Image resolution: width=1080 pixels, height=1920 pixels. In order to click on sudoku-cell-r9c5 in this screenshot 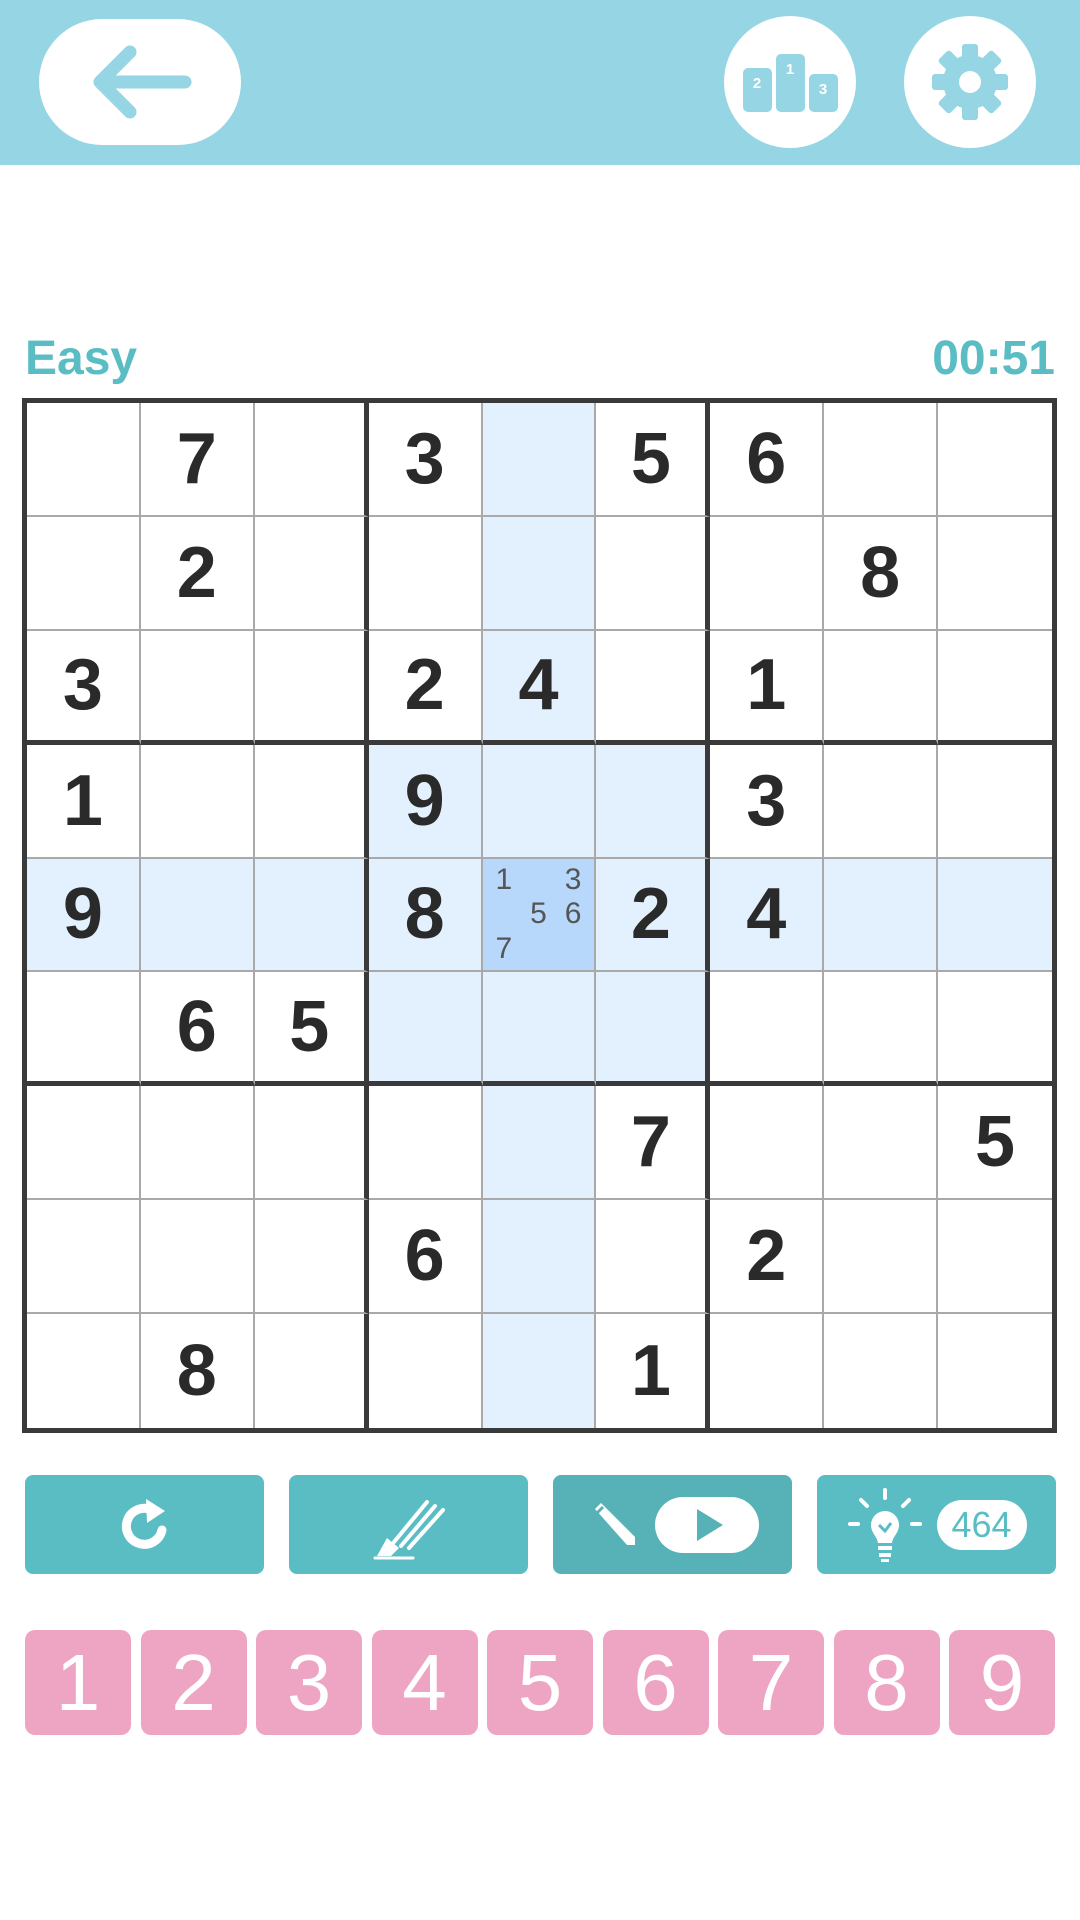, I will do `click(539, 1371)`.